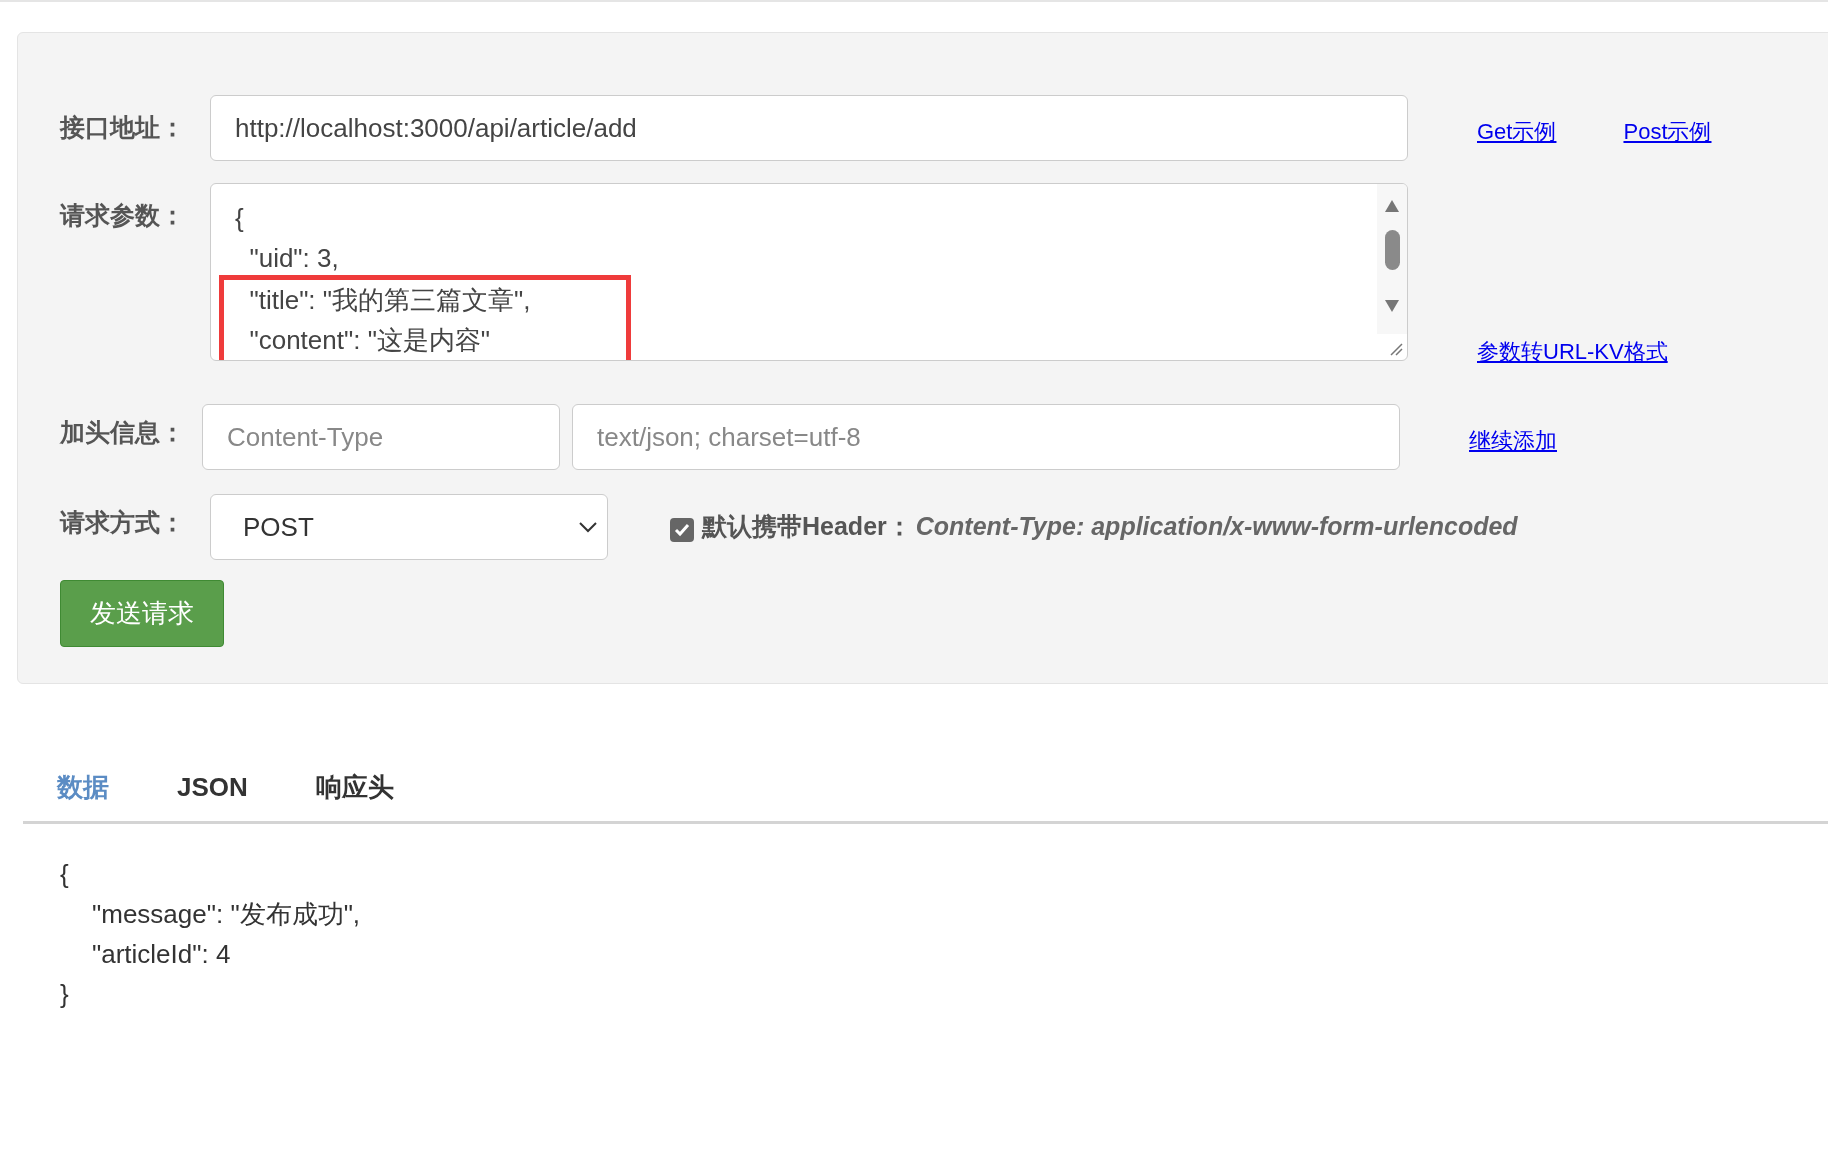 Image resolution: width=1828 pixels, height=1153 pixels. Describe the element at coordinates (381, 437) in the screenshot. I see `header-name-field: Content-Type` at that location.